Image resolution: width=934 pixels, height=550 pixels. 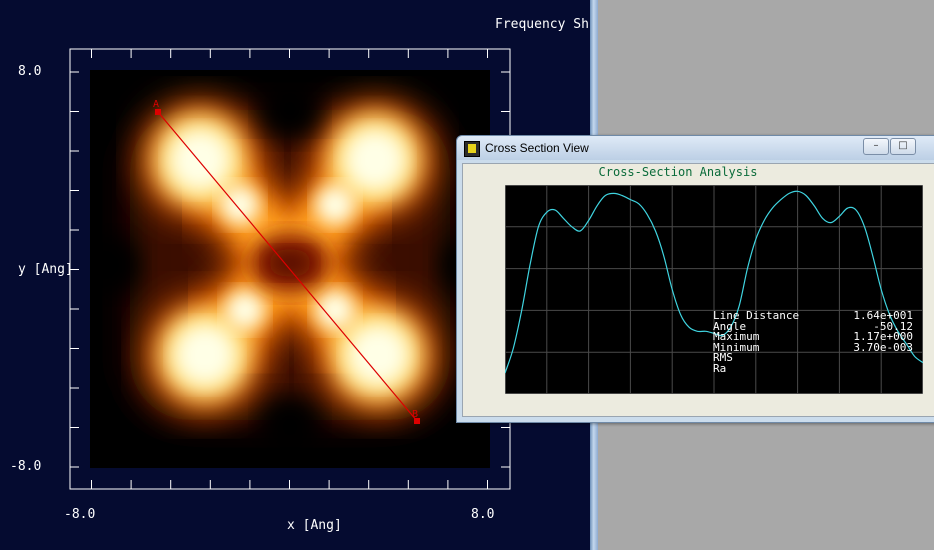 I want to click on cross-section-heading: Cross-Section Analysis, so click(x=678, y=172).